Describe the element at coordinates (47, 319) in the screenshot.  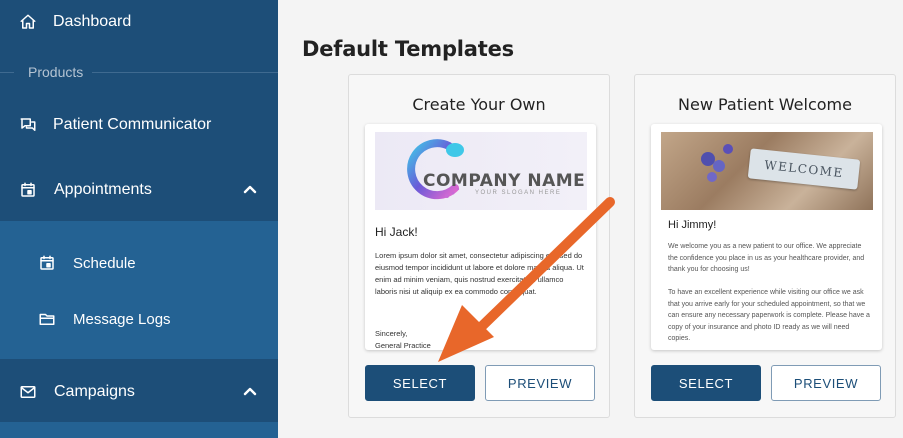
I see `folder-icon` at that location.